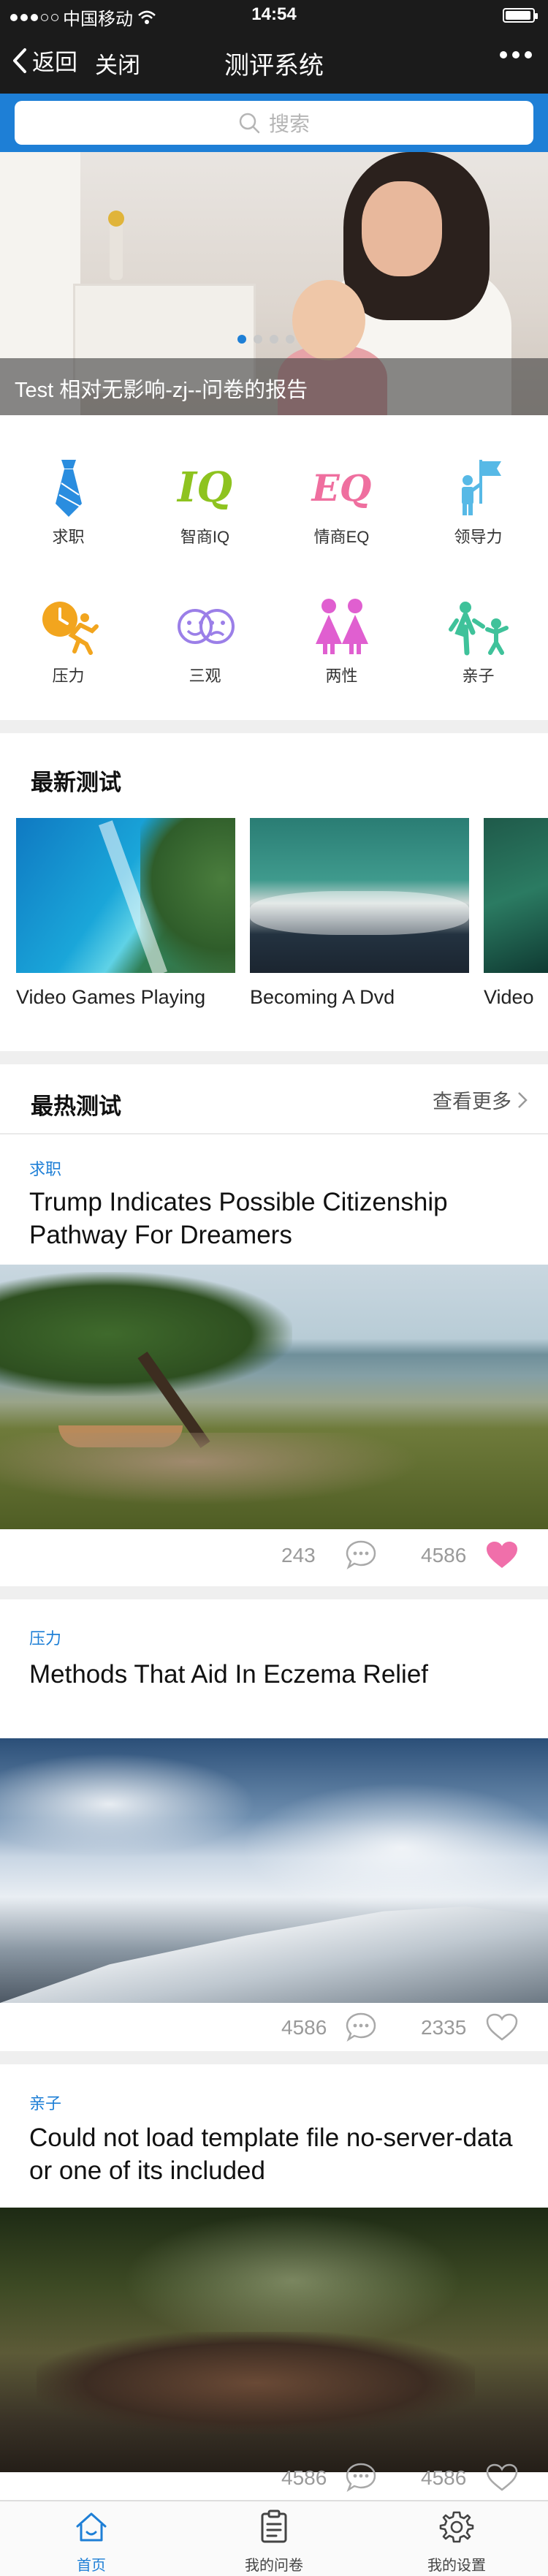 Image resolution: width=548 pixels, height=2576 pixels. I want to click on category-gender: 两性, so click(341, 622).